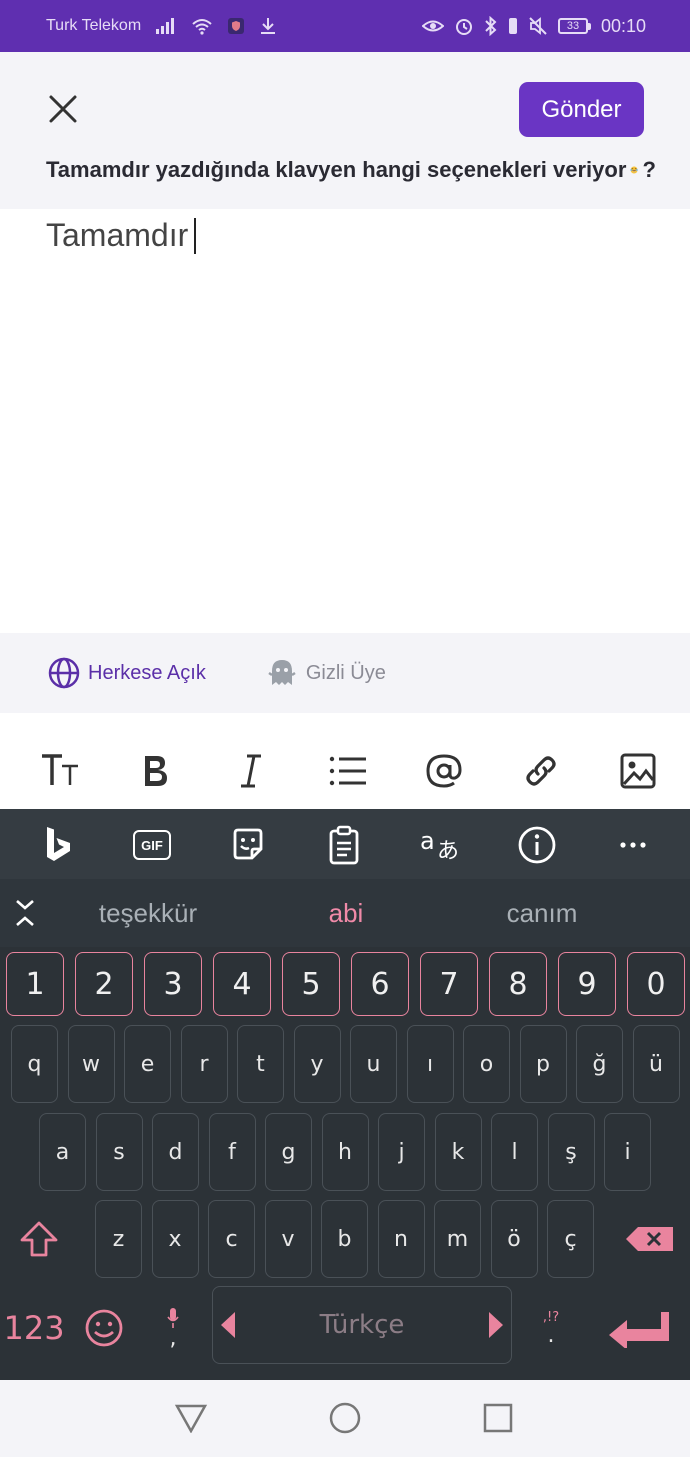  Describe the element at coordinates (448, 851) in the screenshot. I see `svg-text: あ` at that location.